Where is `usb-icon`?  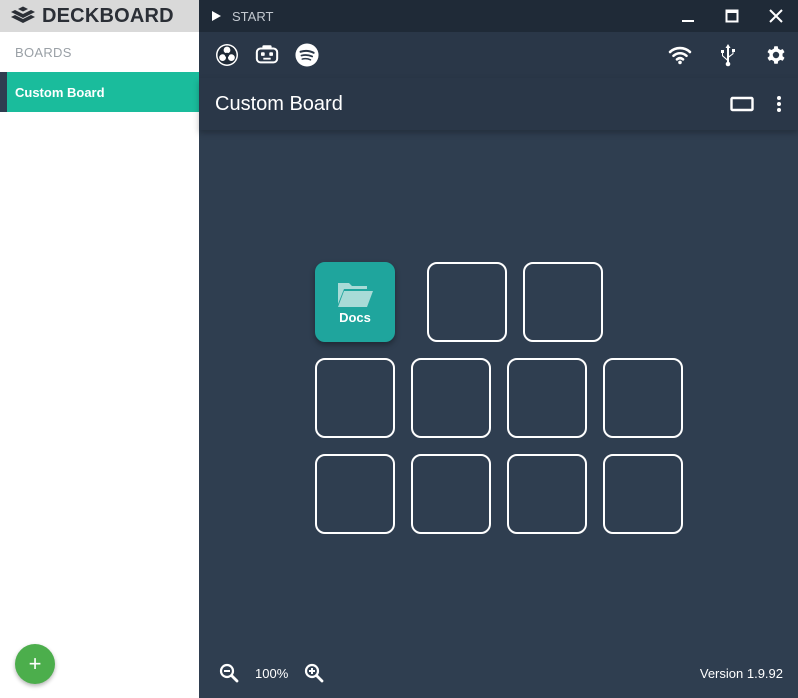
usb-icon is located at coordinates (728, 55).